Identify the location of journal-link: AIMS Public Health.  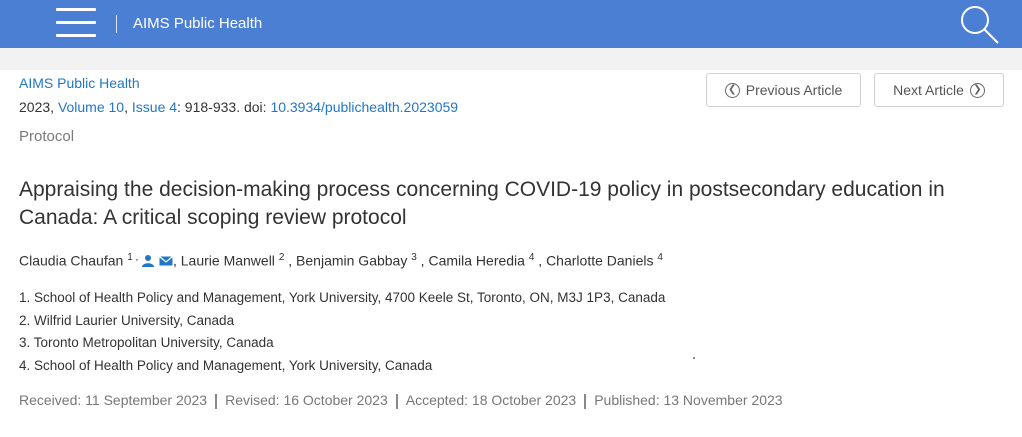
(79, 83).